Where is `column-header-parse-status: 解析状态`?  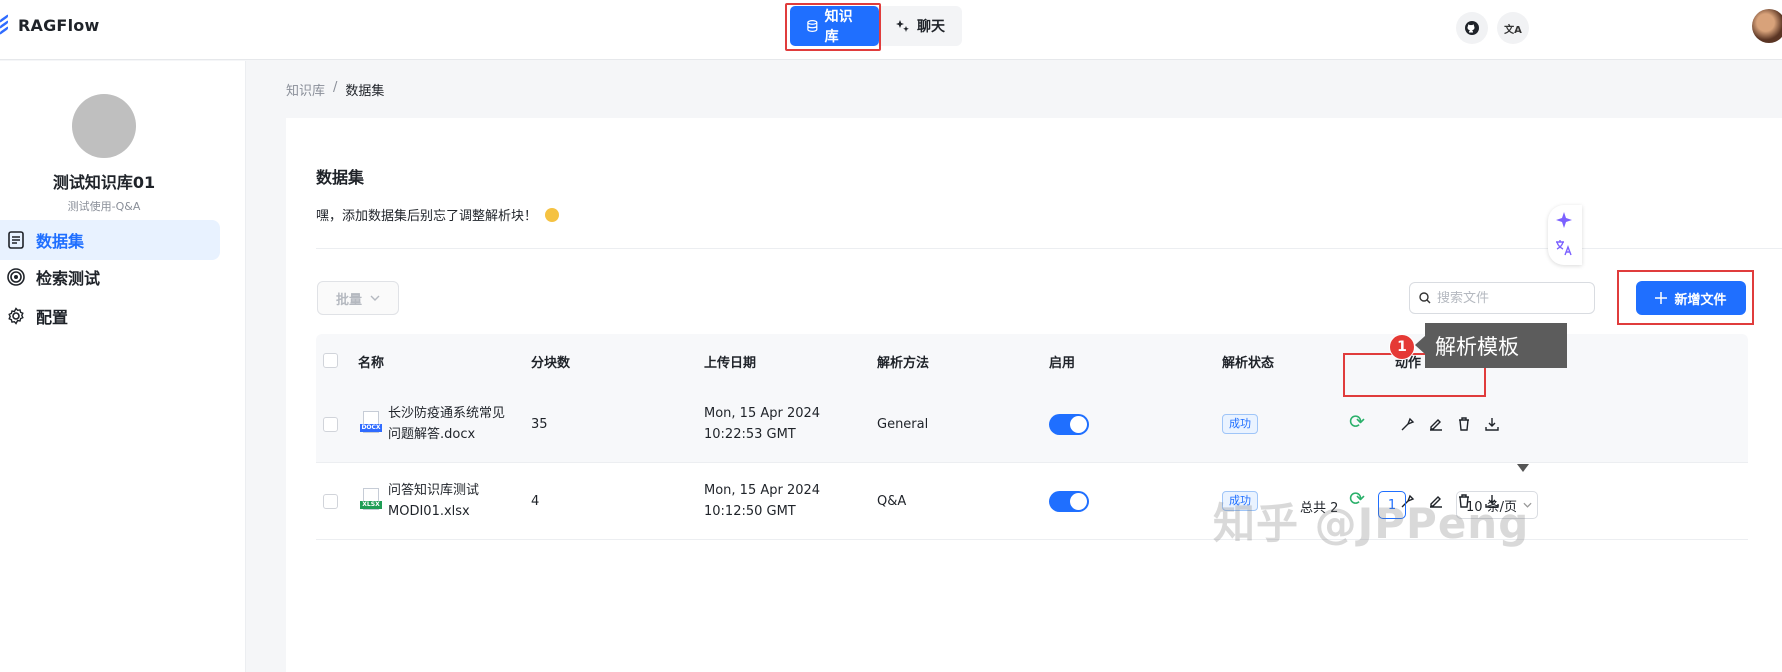
column-header-parse-status: 解析状态 is located at coordinates (1248, 361).